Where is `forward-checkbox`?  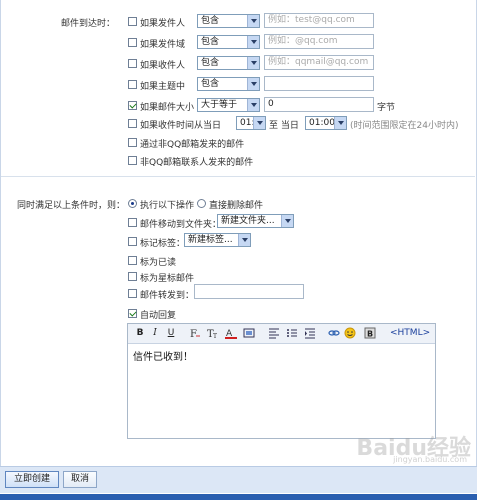
forward-checkbox is located at coordinates (132, 293).